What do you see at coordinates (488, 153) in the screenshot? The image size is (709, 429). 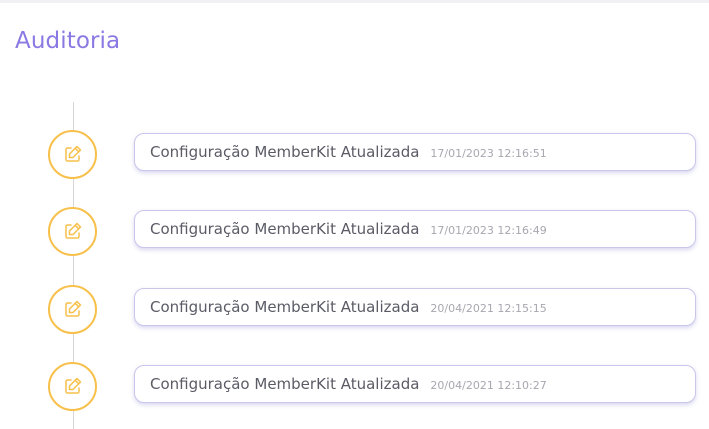 I see `entry-timestamp: 17/01/2023 12:16:51` at bounding box center [488, 153].